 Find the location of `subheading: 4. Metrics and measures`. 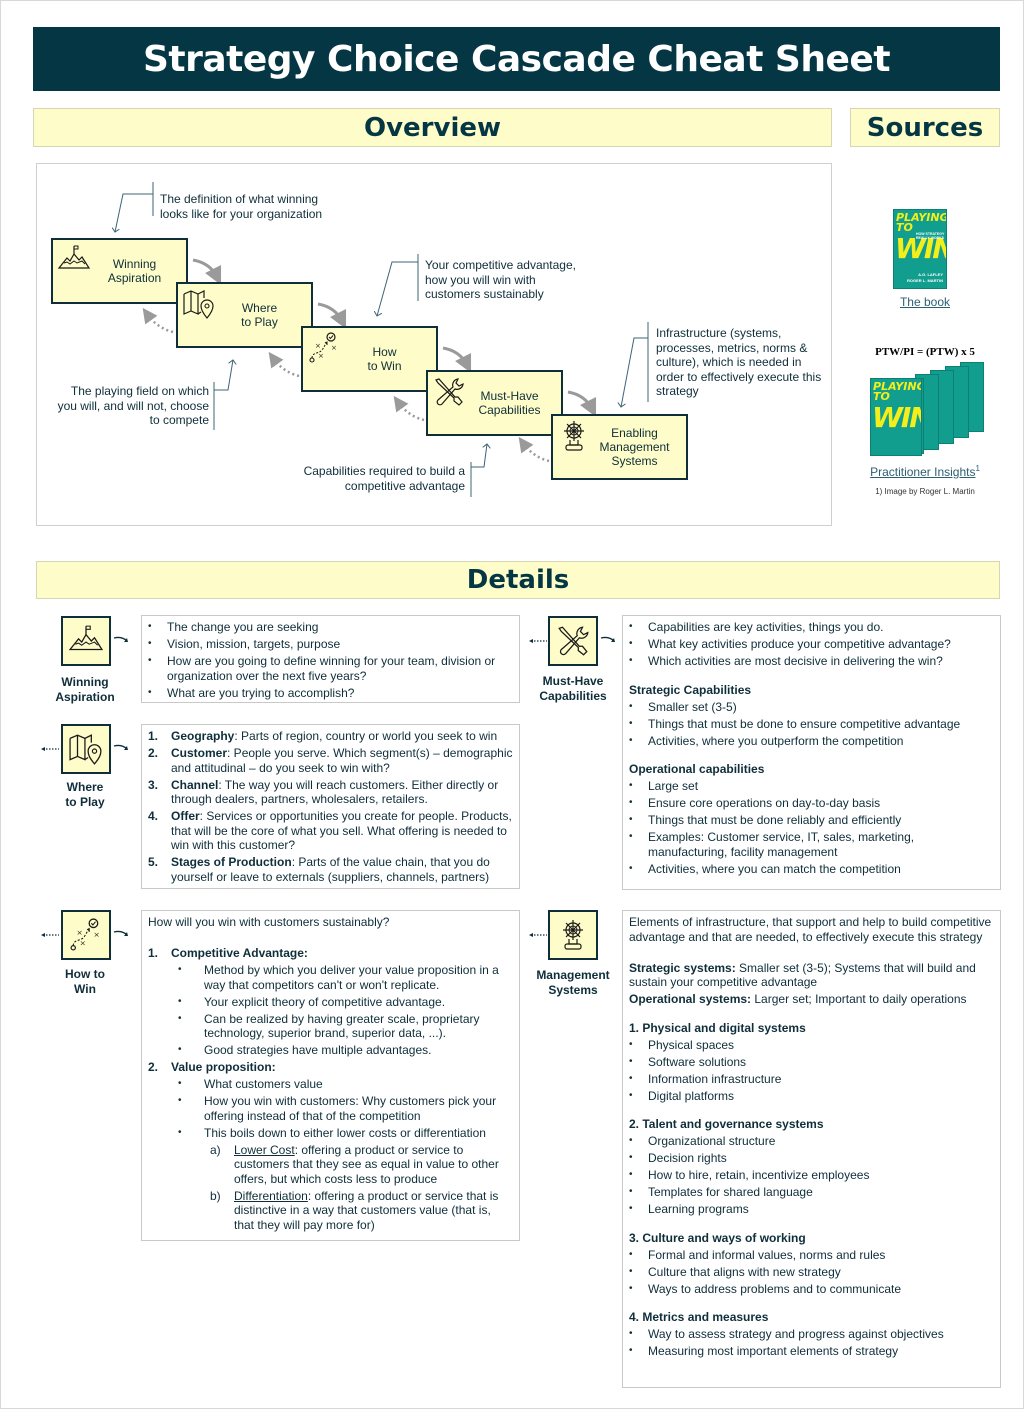

subheading: 4. Metrics and measures is located at coordinates (699, 1317).